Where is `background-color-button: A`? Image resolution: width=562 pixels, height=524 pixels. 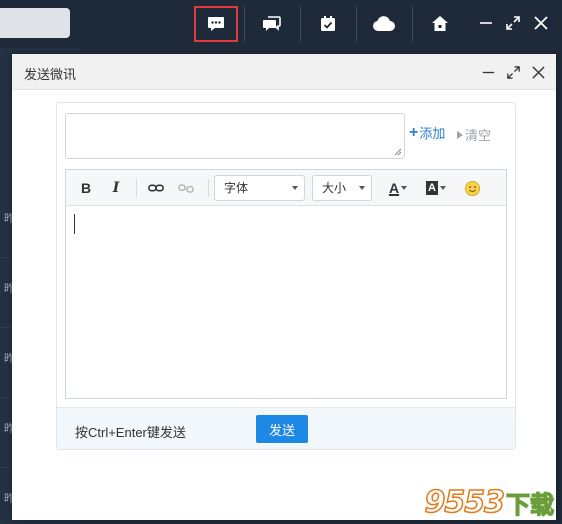
background-color-button: A is located at coordinates (436, 188).